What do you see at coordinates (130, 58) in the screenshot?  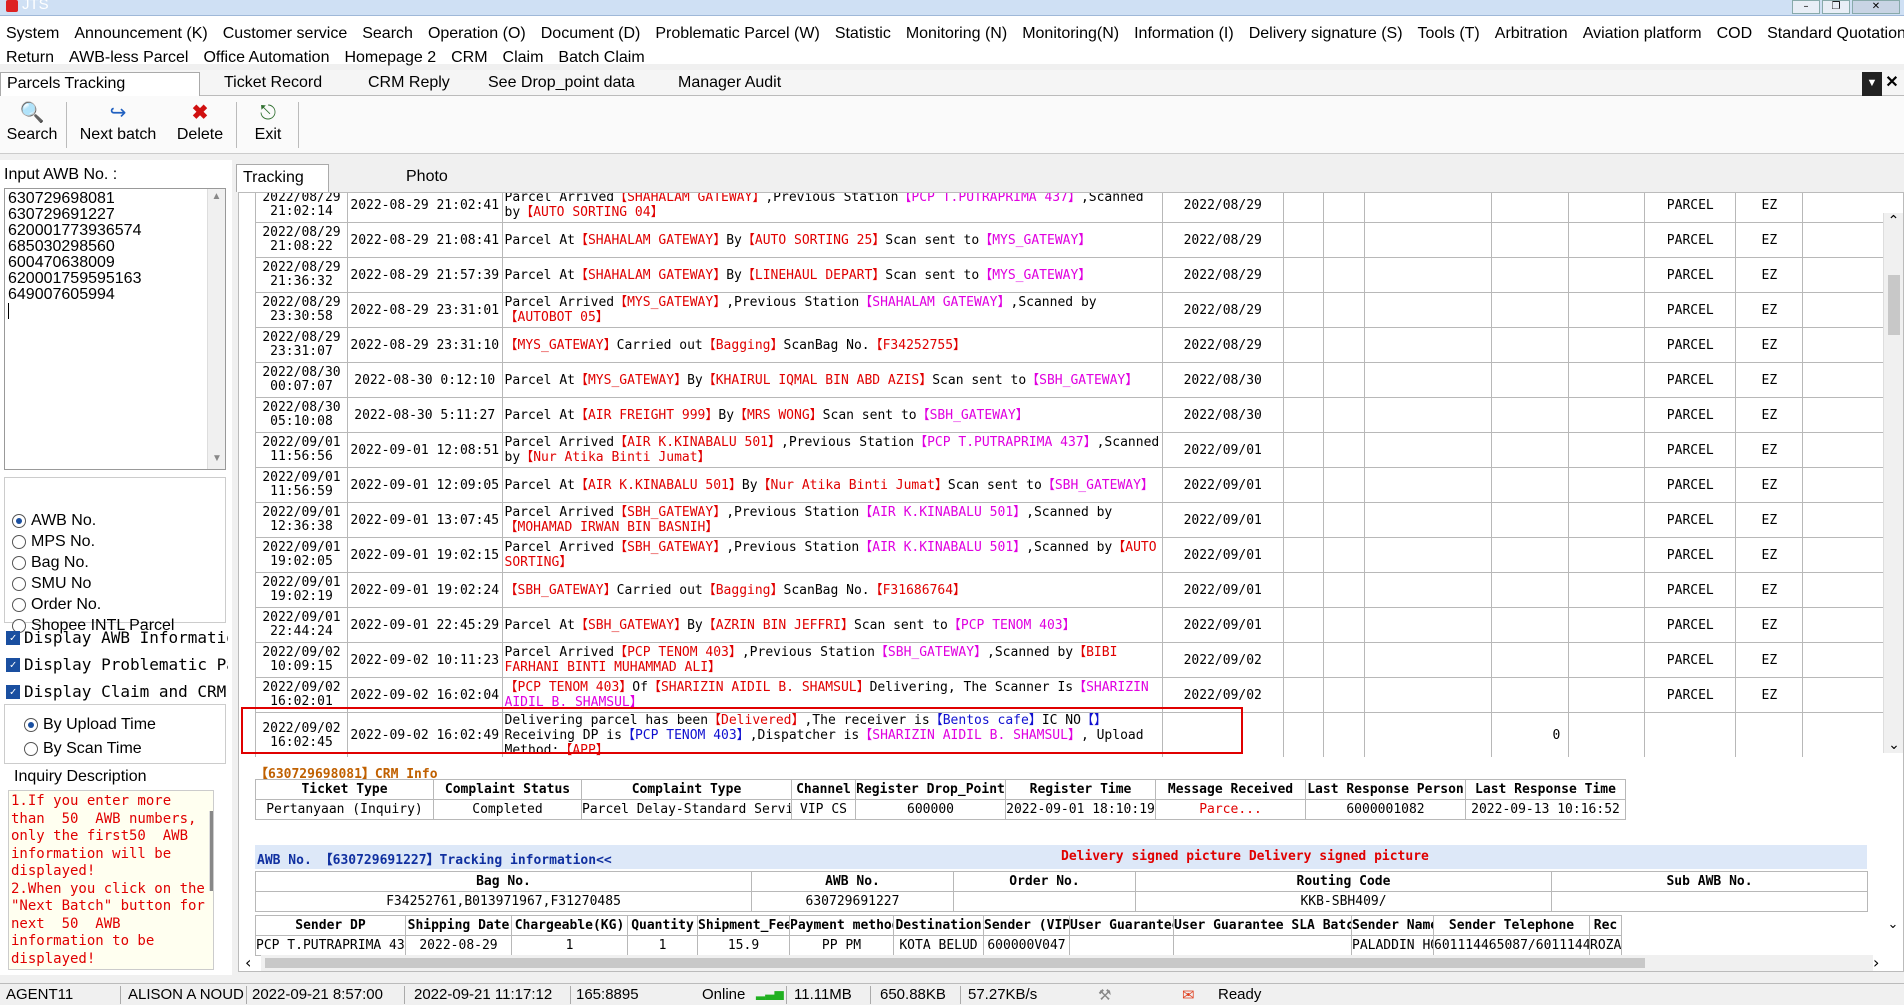 I see `menu-awb-less-parcel: AWB-less Parcel` at bounding box center [130, 58].